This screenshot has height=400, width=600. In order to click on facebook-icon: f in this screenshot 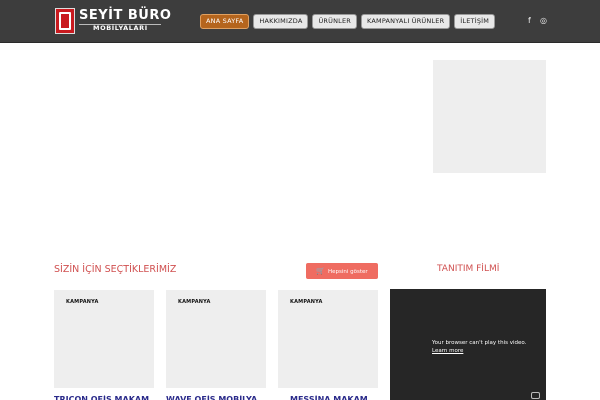, I will do `click(529, 20)`.